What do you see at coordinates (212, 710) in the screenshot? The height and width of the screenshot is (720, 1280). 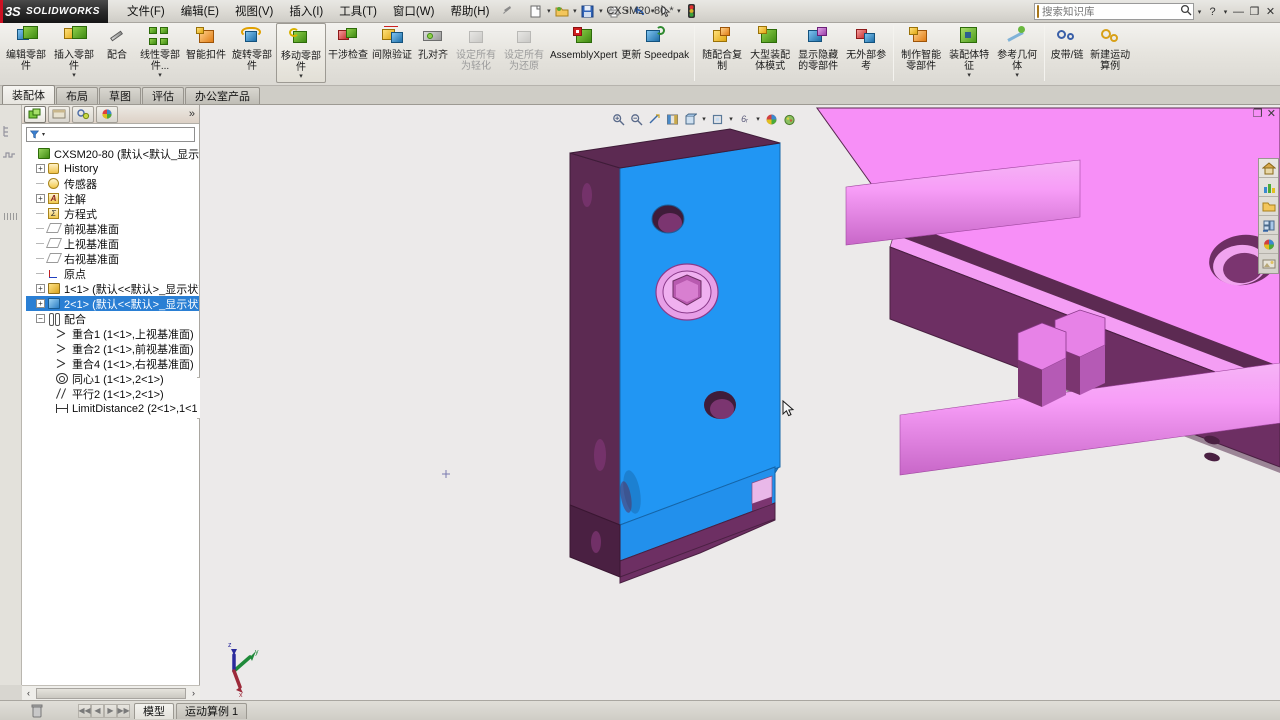 I see `tab-motion-study: 运动算例 1` at bounding box center [212, 710].